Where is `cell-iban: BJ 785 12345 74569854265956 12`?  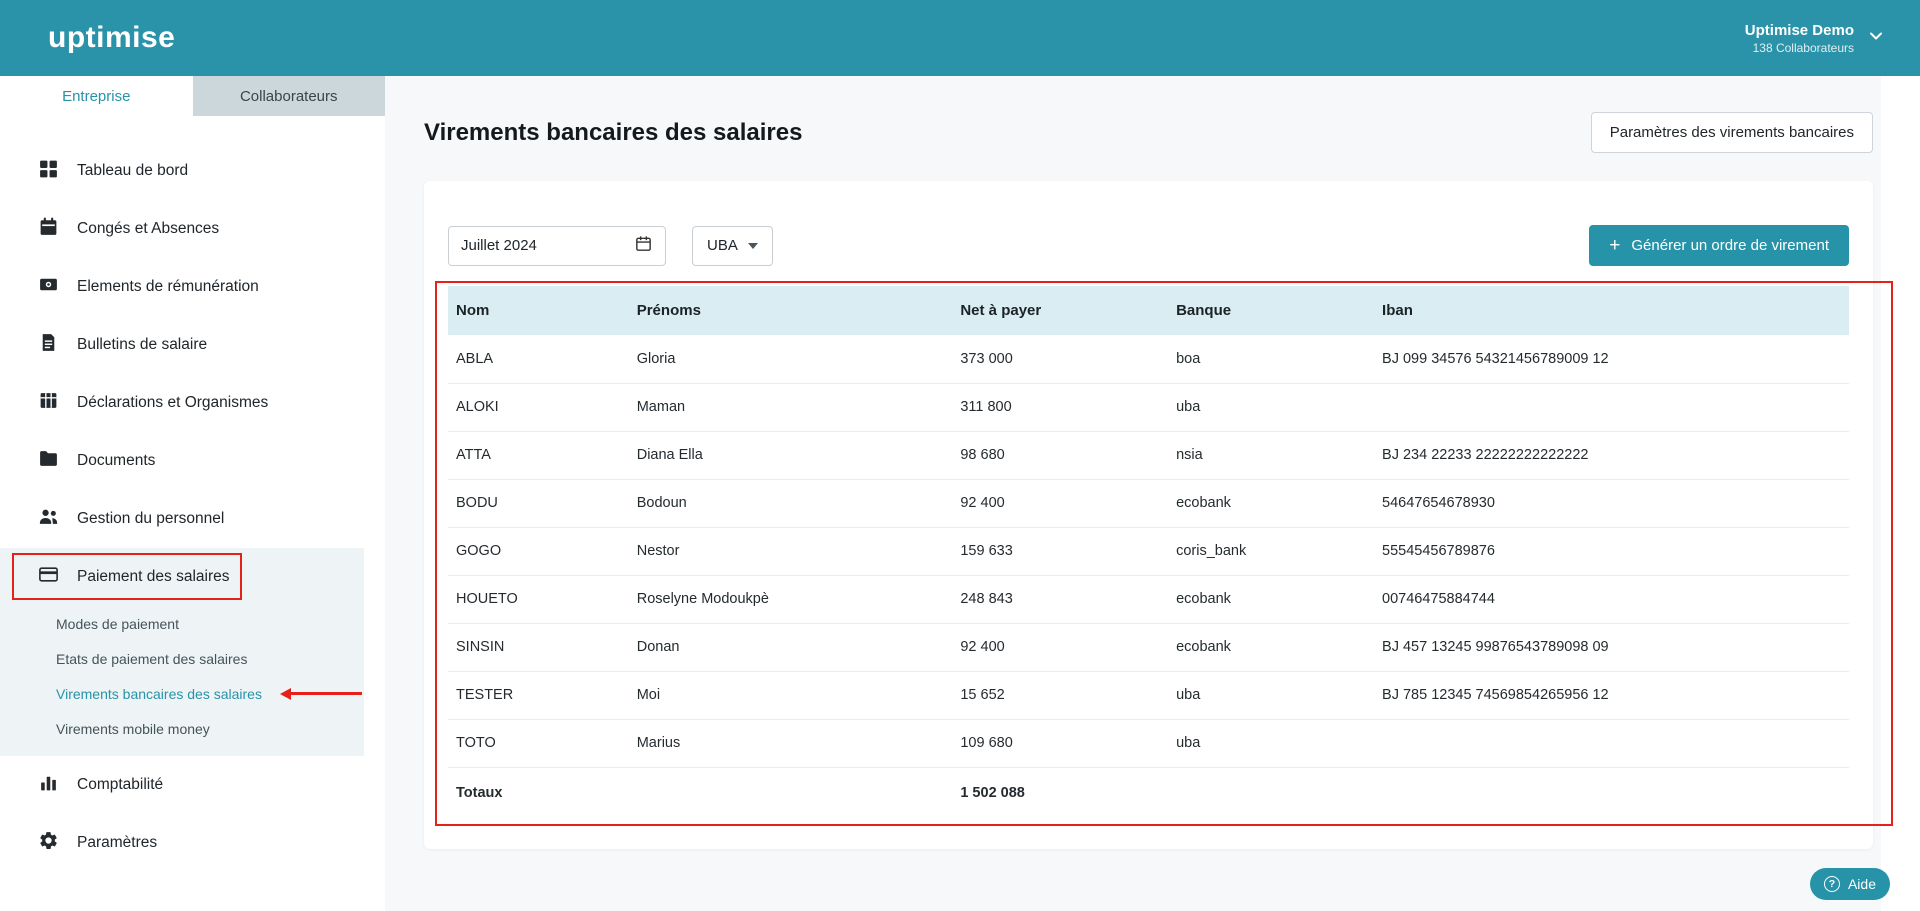 cell-iban: BJ 785 12345 74569854265956 12 is located at coordinates (1611, 695).